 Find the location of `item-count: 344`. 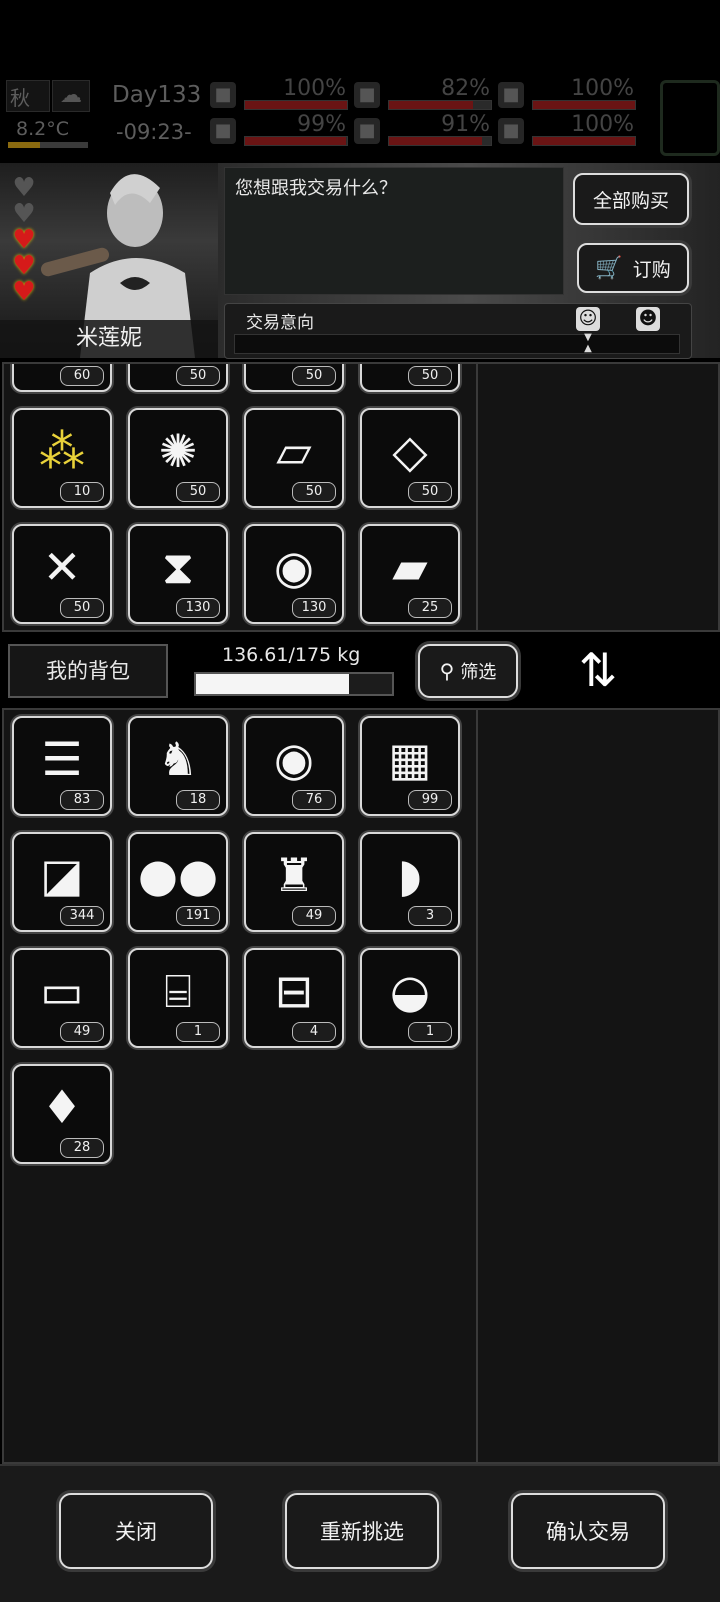

item-count: 344 is located at coordinates (82, 916).